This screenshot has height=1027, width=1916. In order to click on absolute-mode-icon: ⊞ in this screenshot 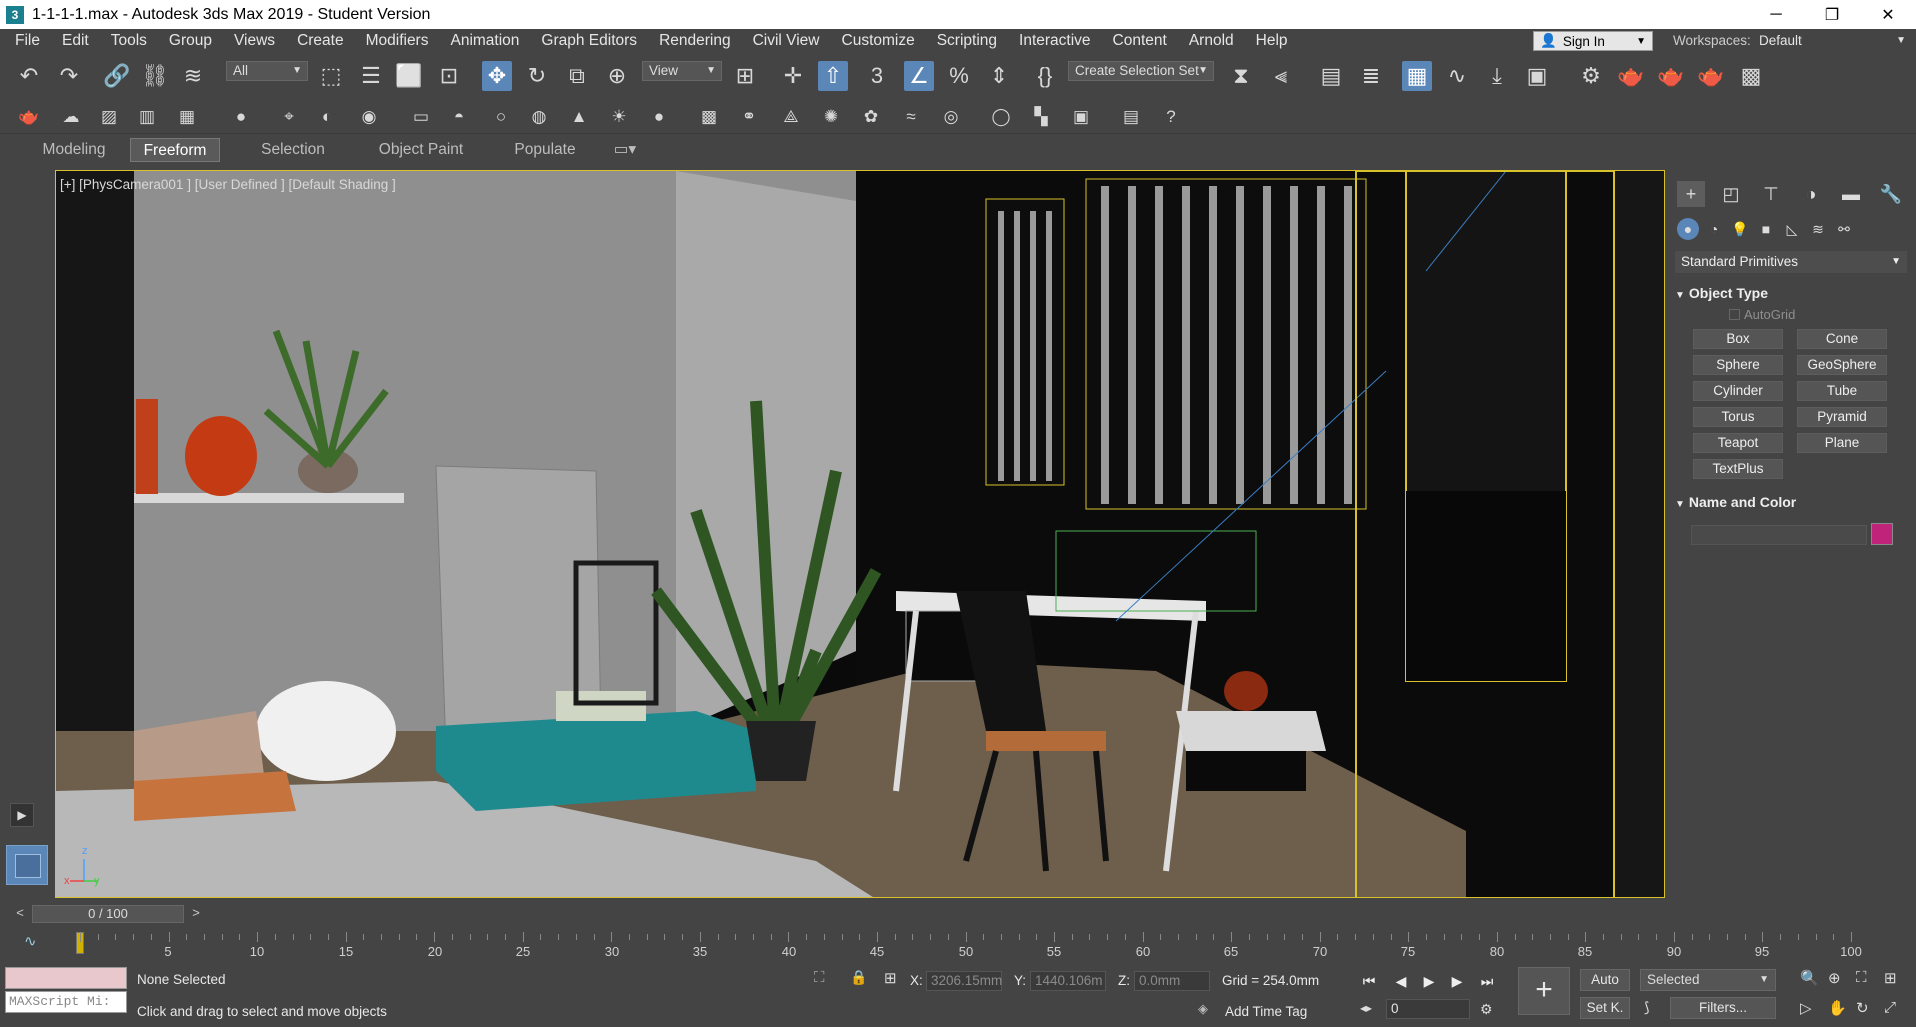, I will do `click(890, 978)`.